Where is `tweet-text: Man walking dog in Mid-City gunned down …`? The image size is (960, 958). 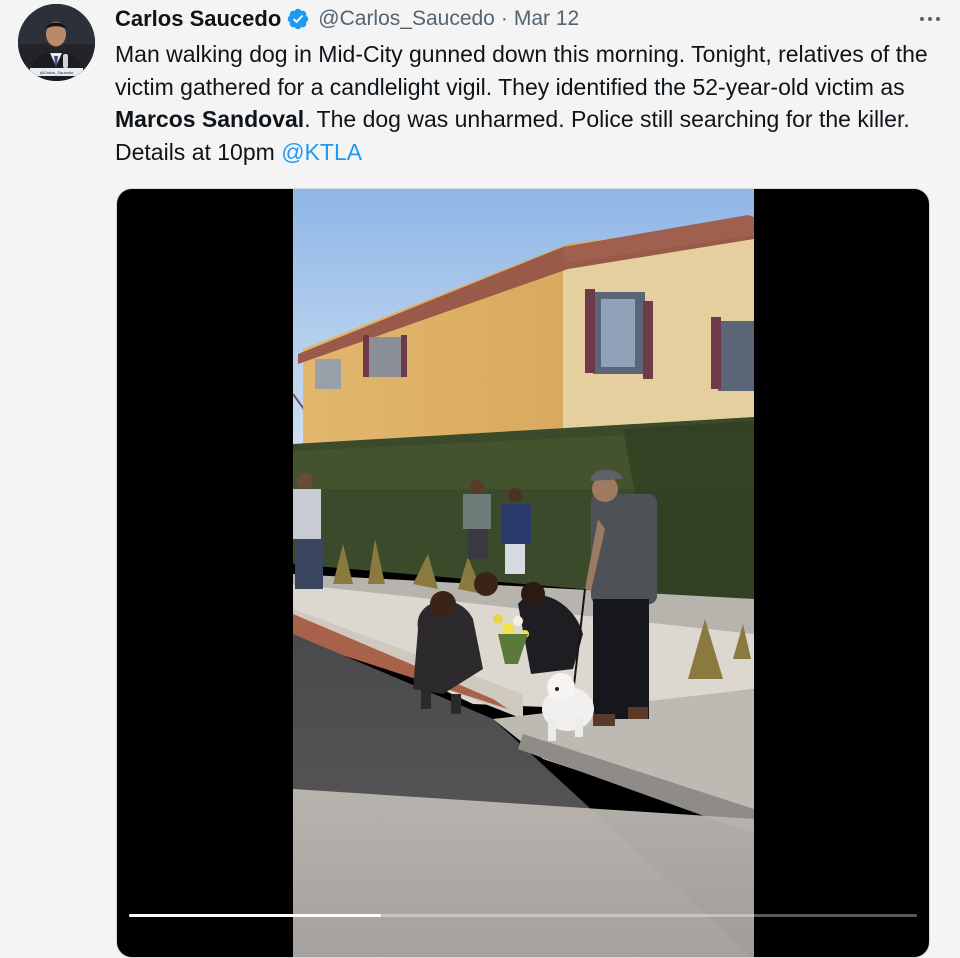
tweet-text: Man walking dog in Mid-City gunned down … is located at coordinates (525, 103).